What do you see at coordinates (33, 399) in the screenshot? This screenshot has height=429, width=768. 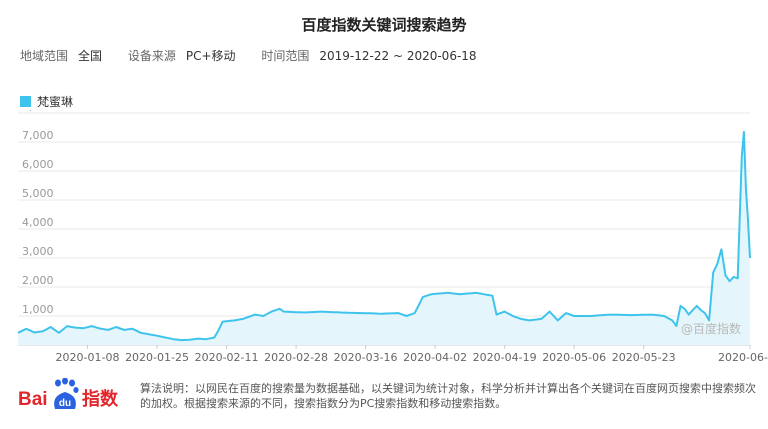 I see `svg-text: Bai` at bounding box center [33, 399].